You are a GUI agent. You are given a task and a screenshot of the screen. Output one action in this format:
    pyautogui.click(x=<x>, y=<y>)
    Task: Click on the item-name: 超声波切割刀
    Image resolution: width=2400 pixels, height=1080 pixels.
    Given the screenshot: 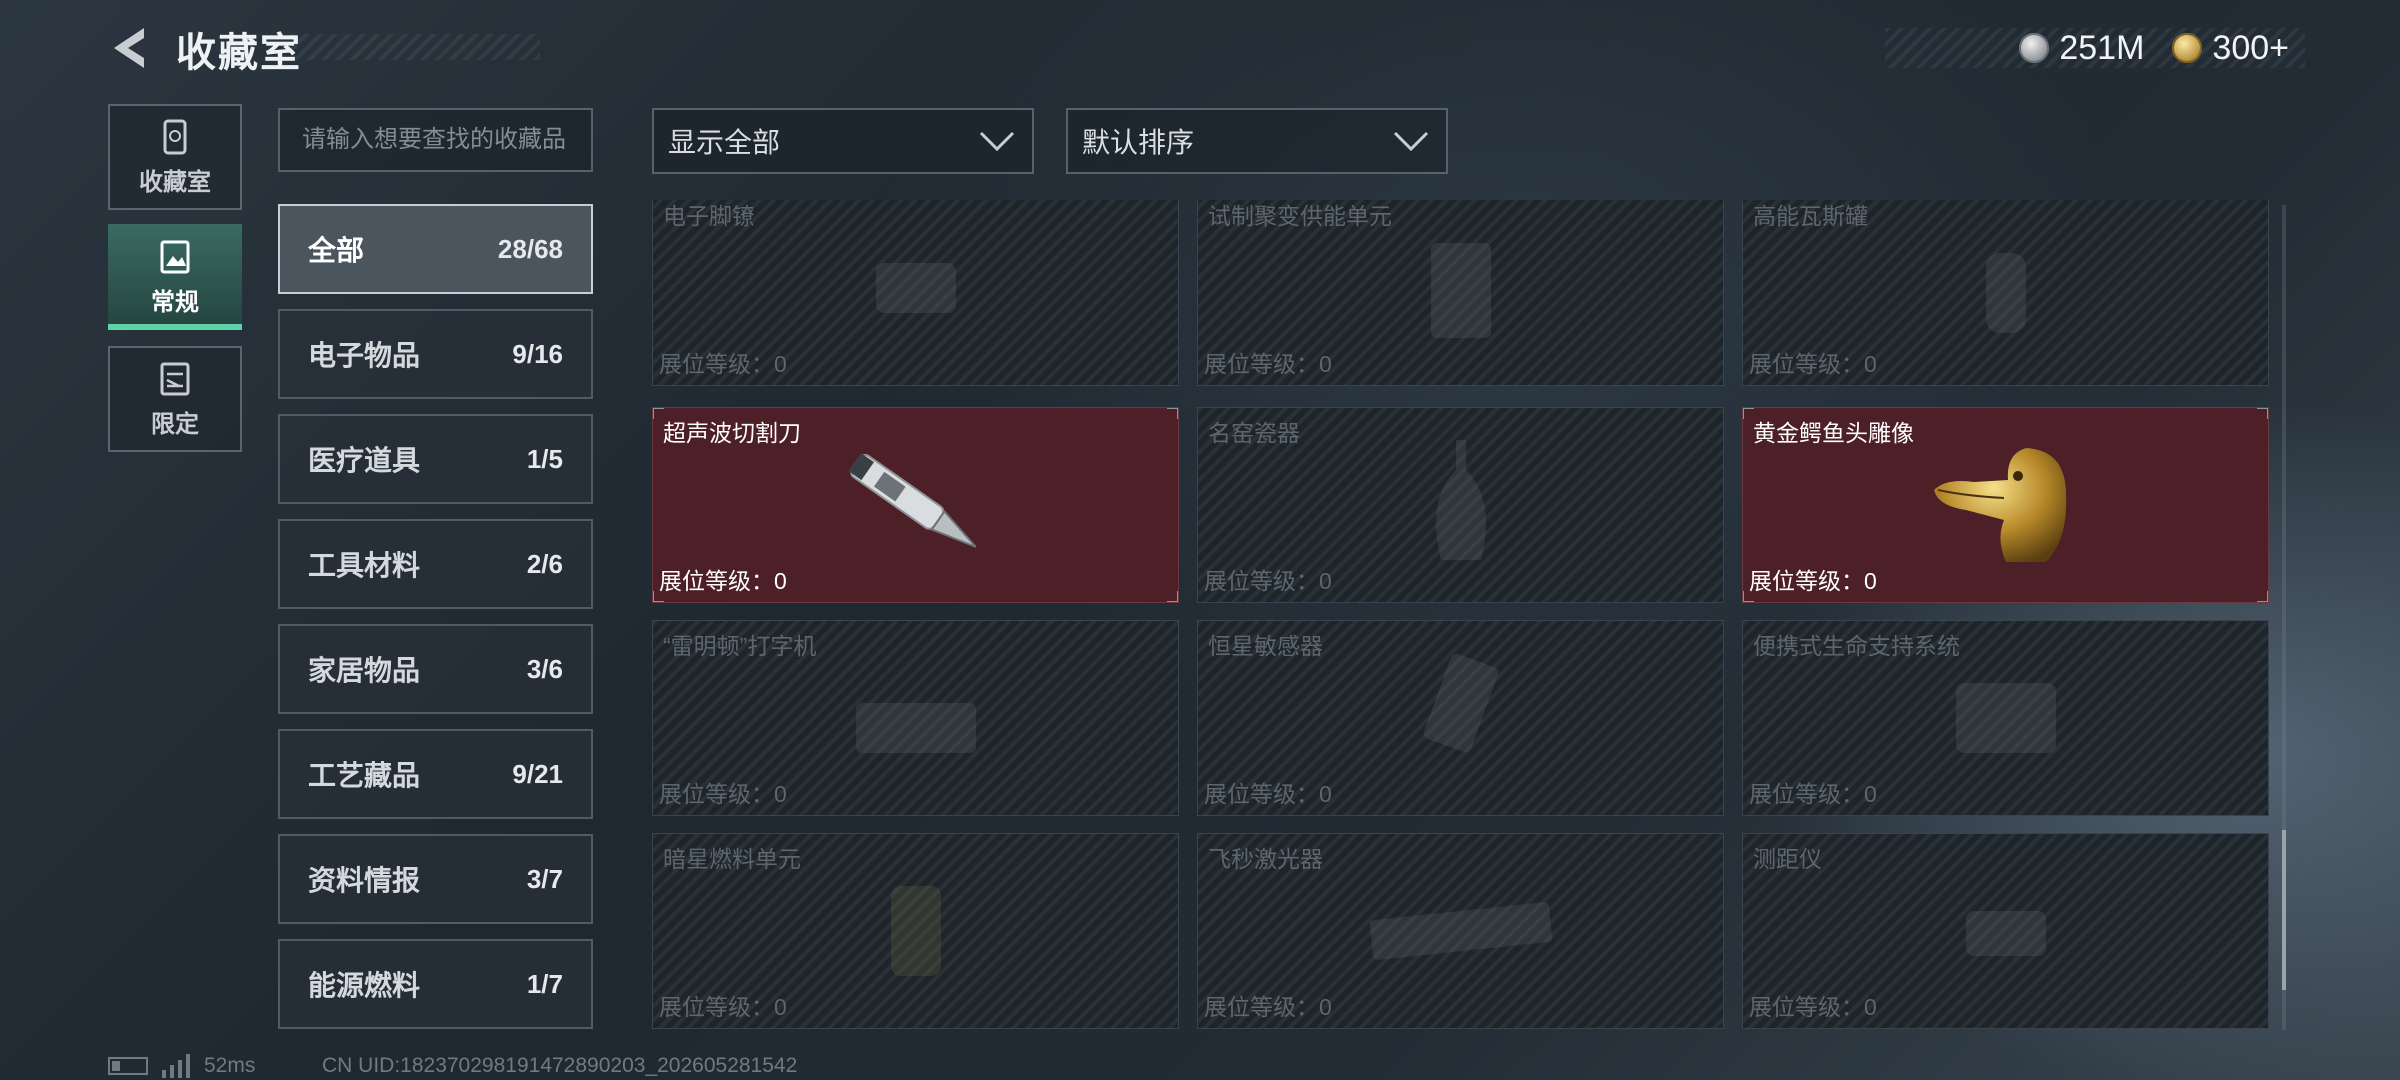 What is the action you would take?
    pyautogui.click(x=732, y=433)
    